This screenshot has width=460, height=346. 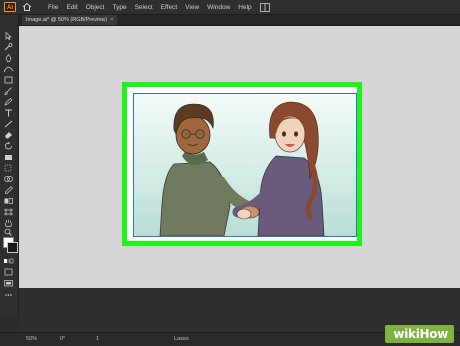 What do you see at coordinates (144, 7) in the screenshot?
I see `menu-select: Select` at bounding box center [144, 7].